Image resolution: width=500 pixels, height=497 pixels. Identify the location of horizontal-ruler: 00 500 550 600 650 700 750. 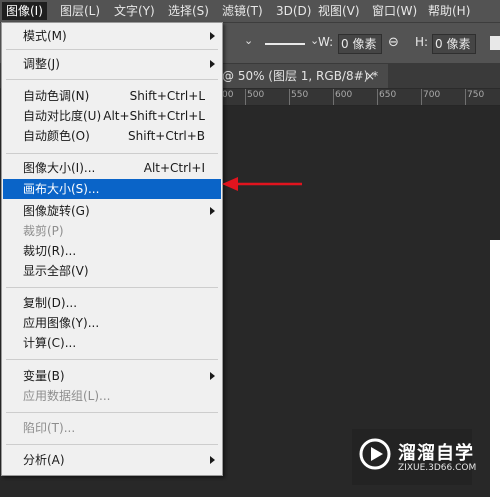
(360, 97).